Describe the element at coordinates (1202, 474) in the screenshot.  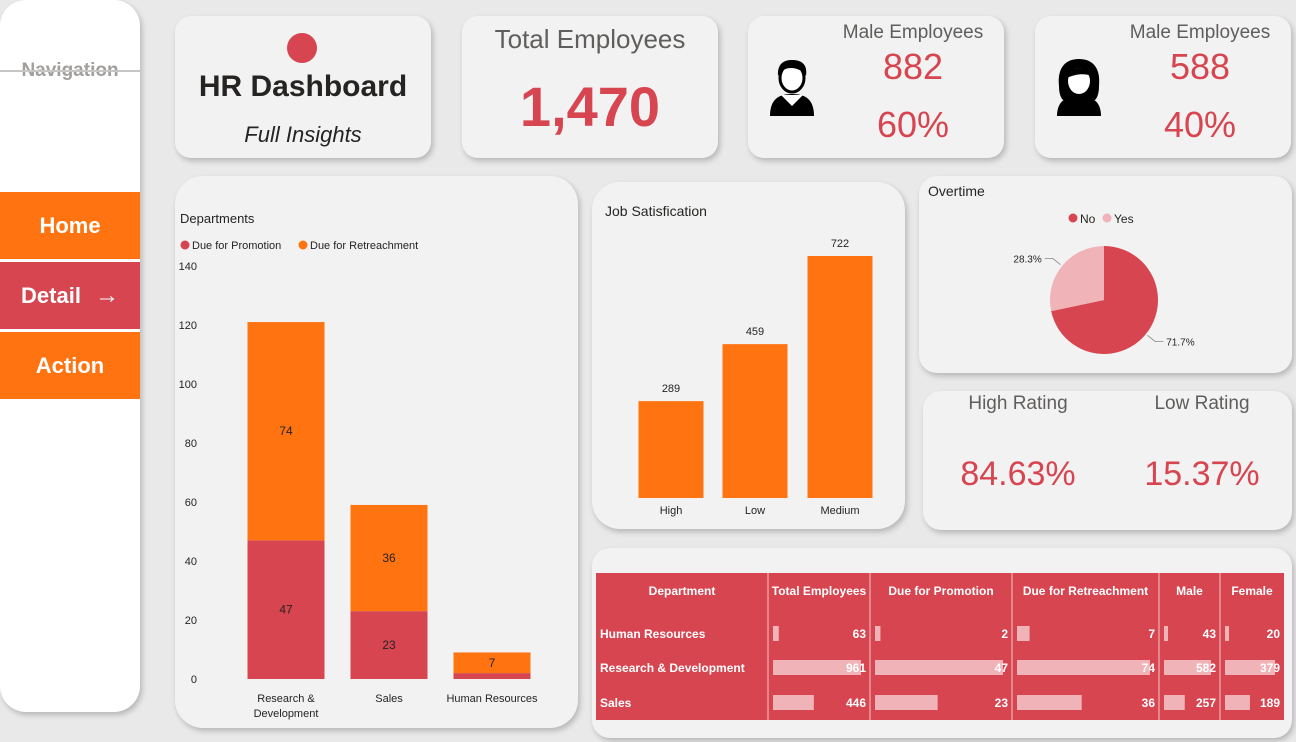
I see `low-rating-value: 15.37%` at that location.